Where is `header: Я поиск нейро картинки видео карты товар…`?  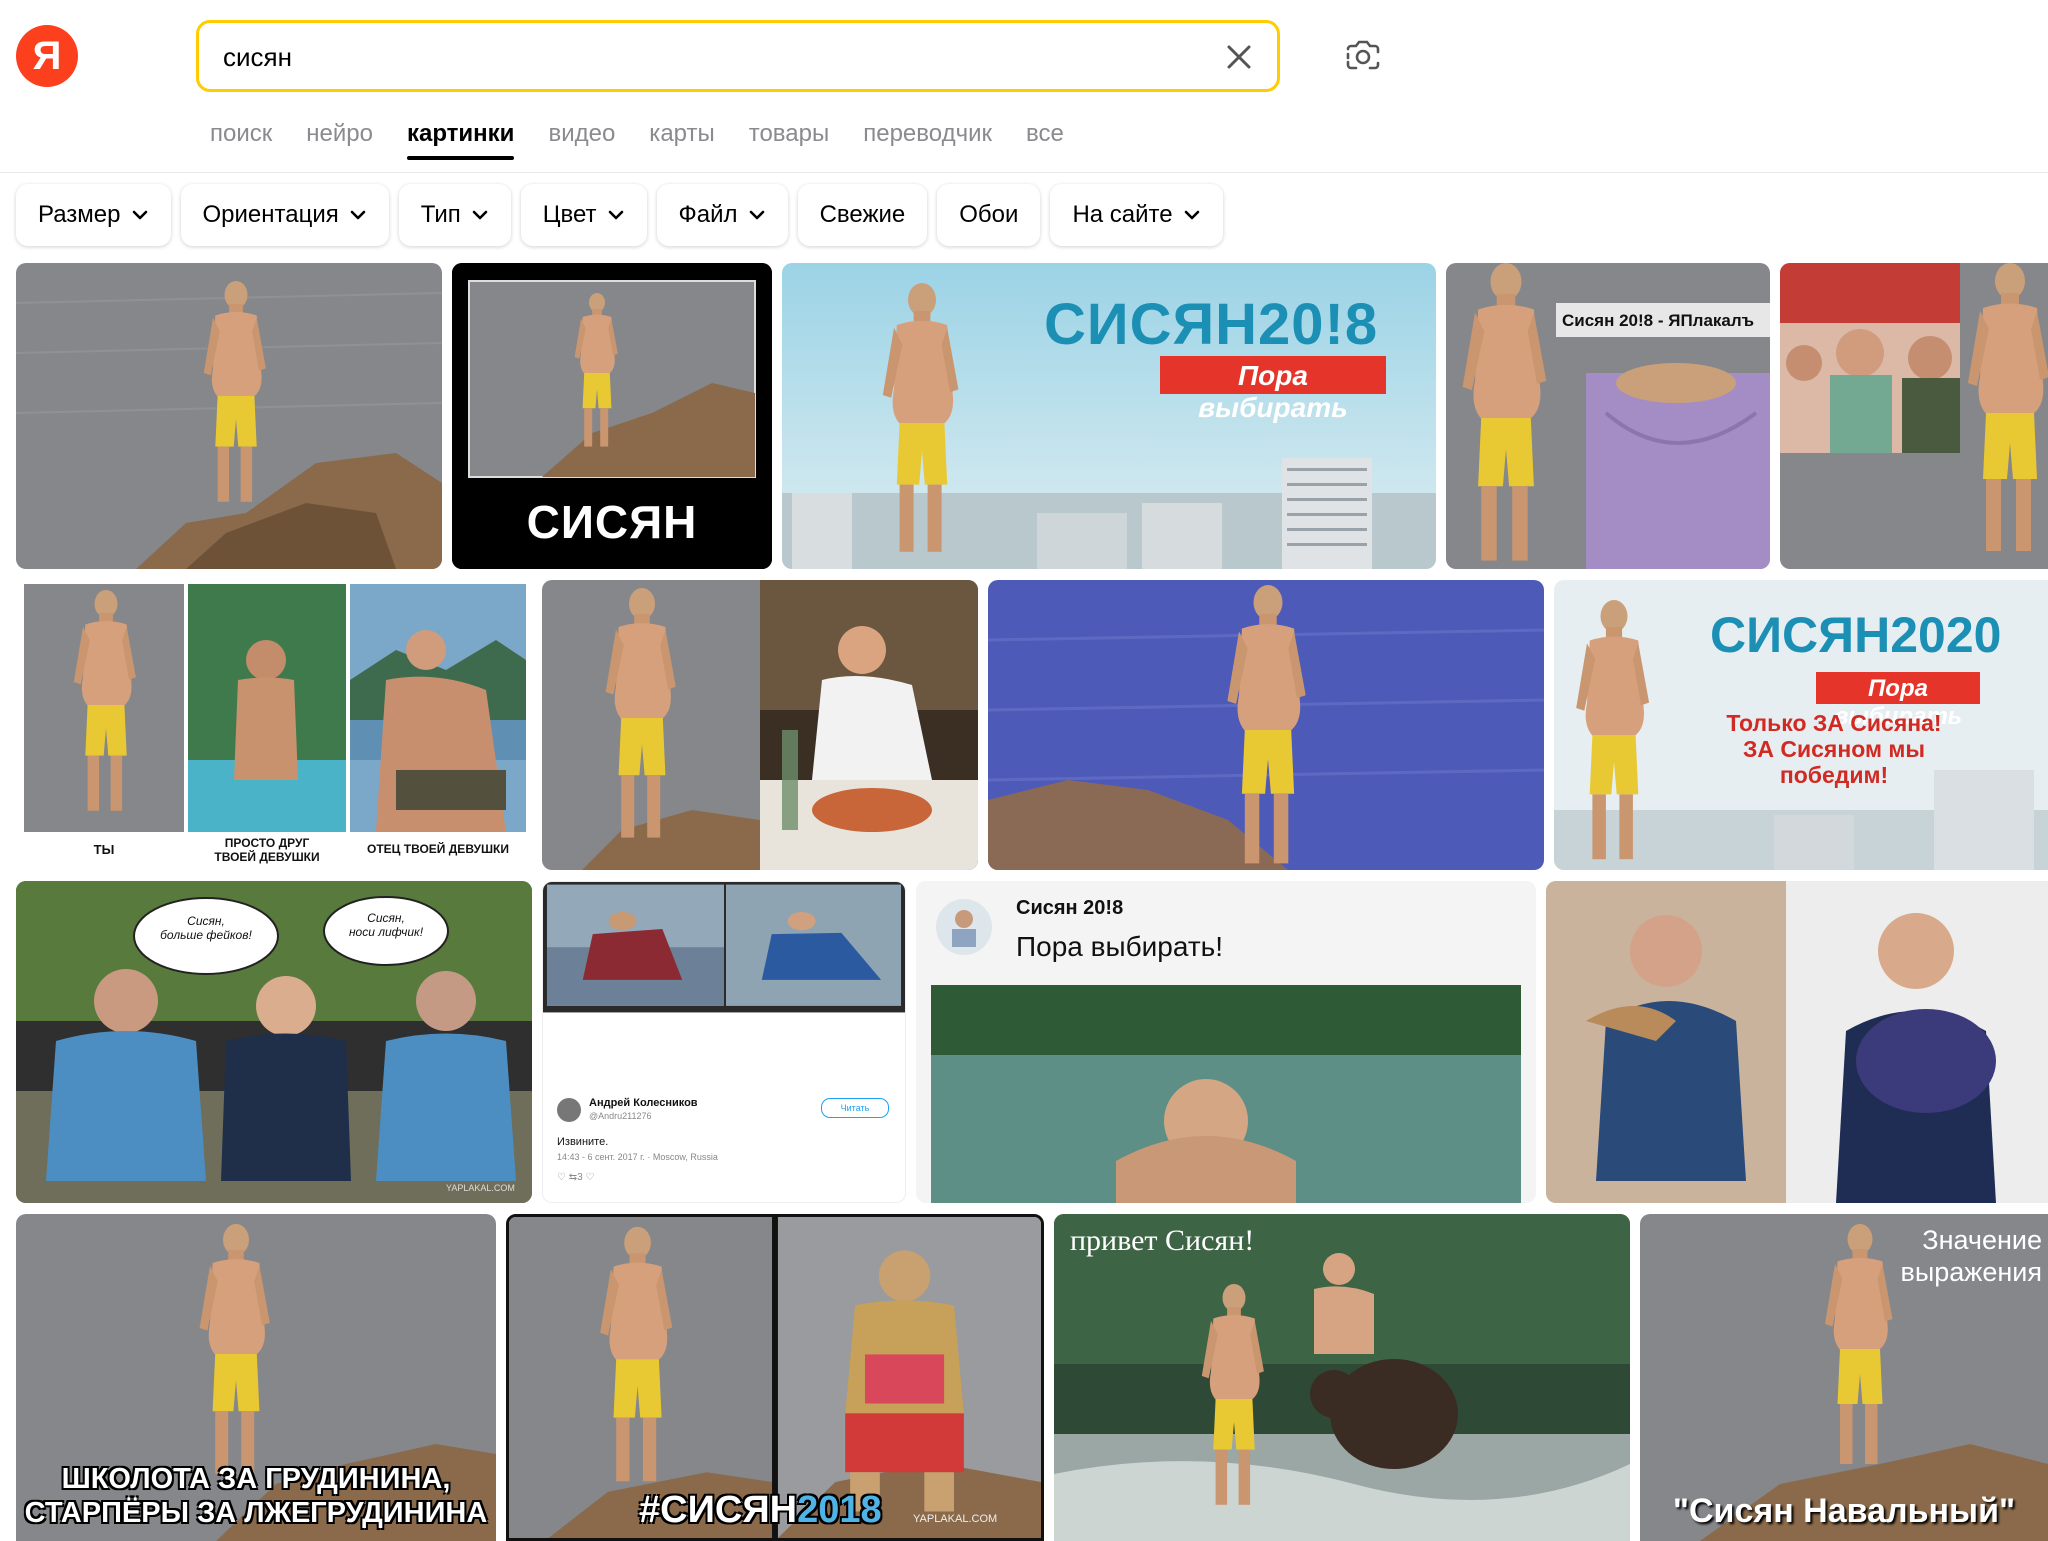
header: Я поиск нейро картинки видео карты товар… is located at coordinates (1024, 86).